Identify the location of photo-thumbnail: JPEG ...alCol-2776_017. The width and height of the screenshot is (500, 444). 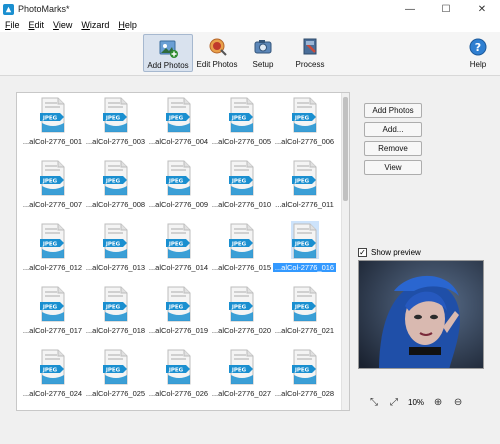
(52, 313).